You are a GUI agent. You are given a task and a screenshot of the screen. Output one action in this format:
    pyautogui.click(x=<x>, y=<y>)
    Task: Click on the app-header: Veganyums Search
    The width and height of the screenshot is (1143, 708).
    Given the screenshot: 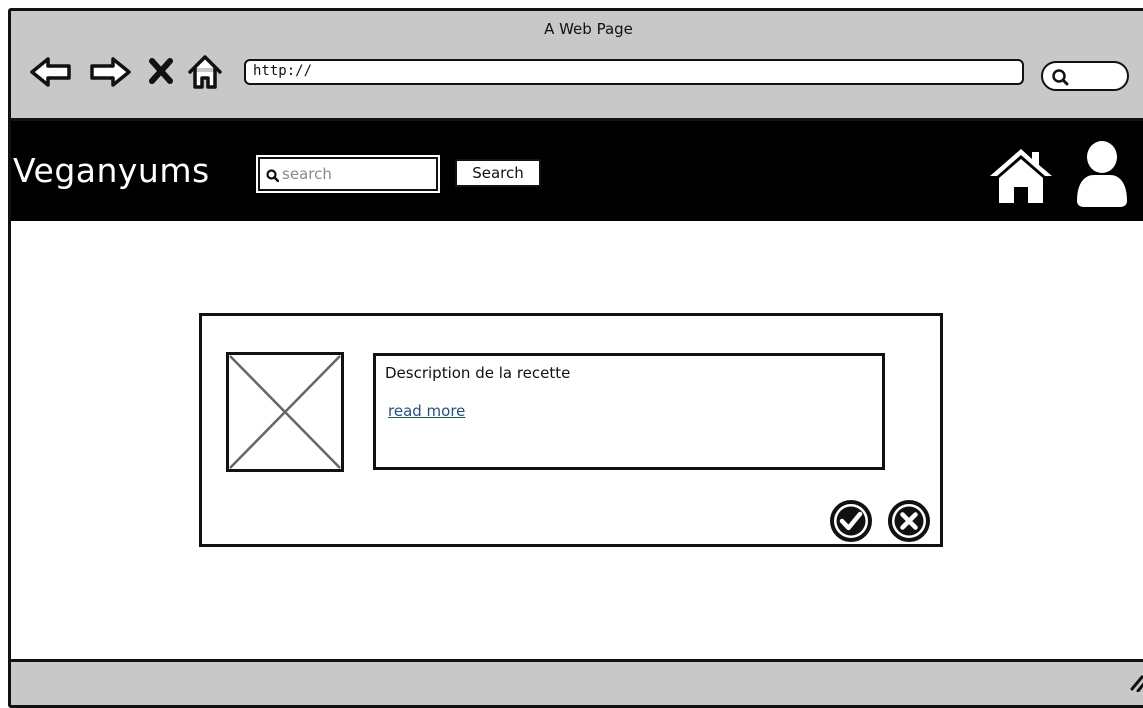 What is the action you would take?
    pyautogui.click(x=577, y=171)
    